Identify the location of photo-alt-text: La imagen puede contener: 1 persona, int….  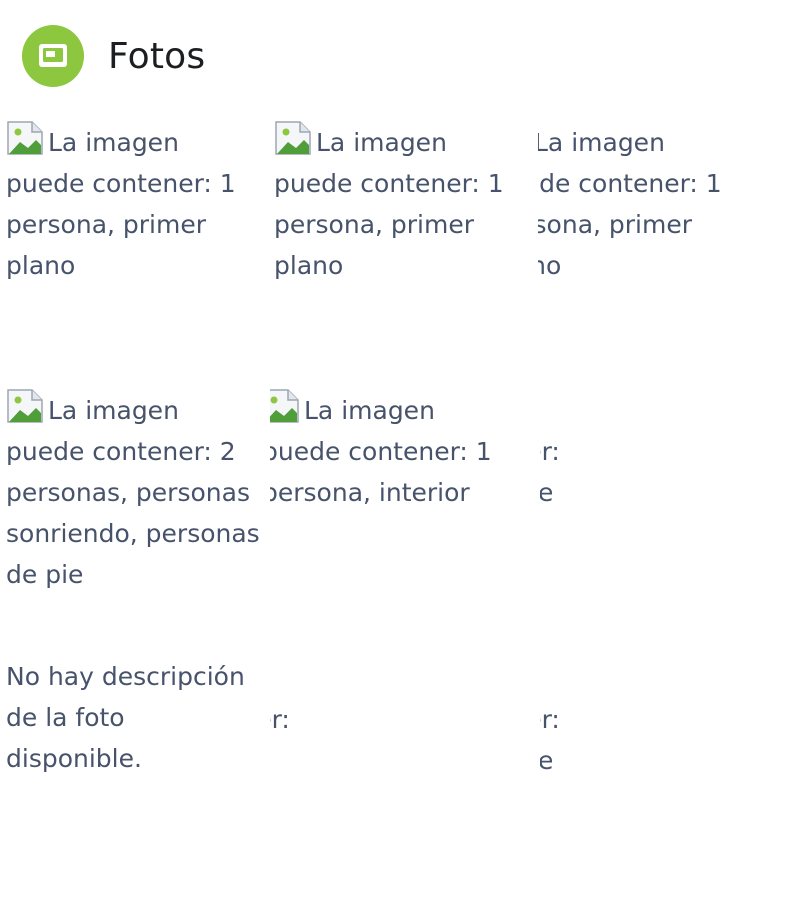
(381, 451).